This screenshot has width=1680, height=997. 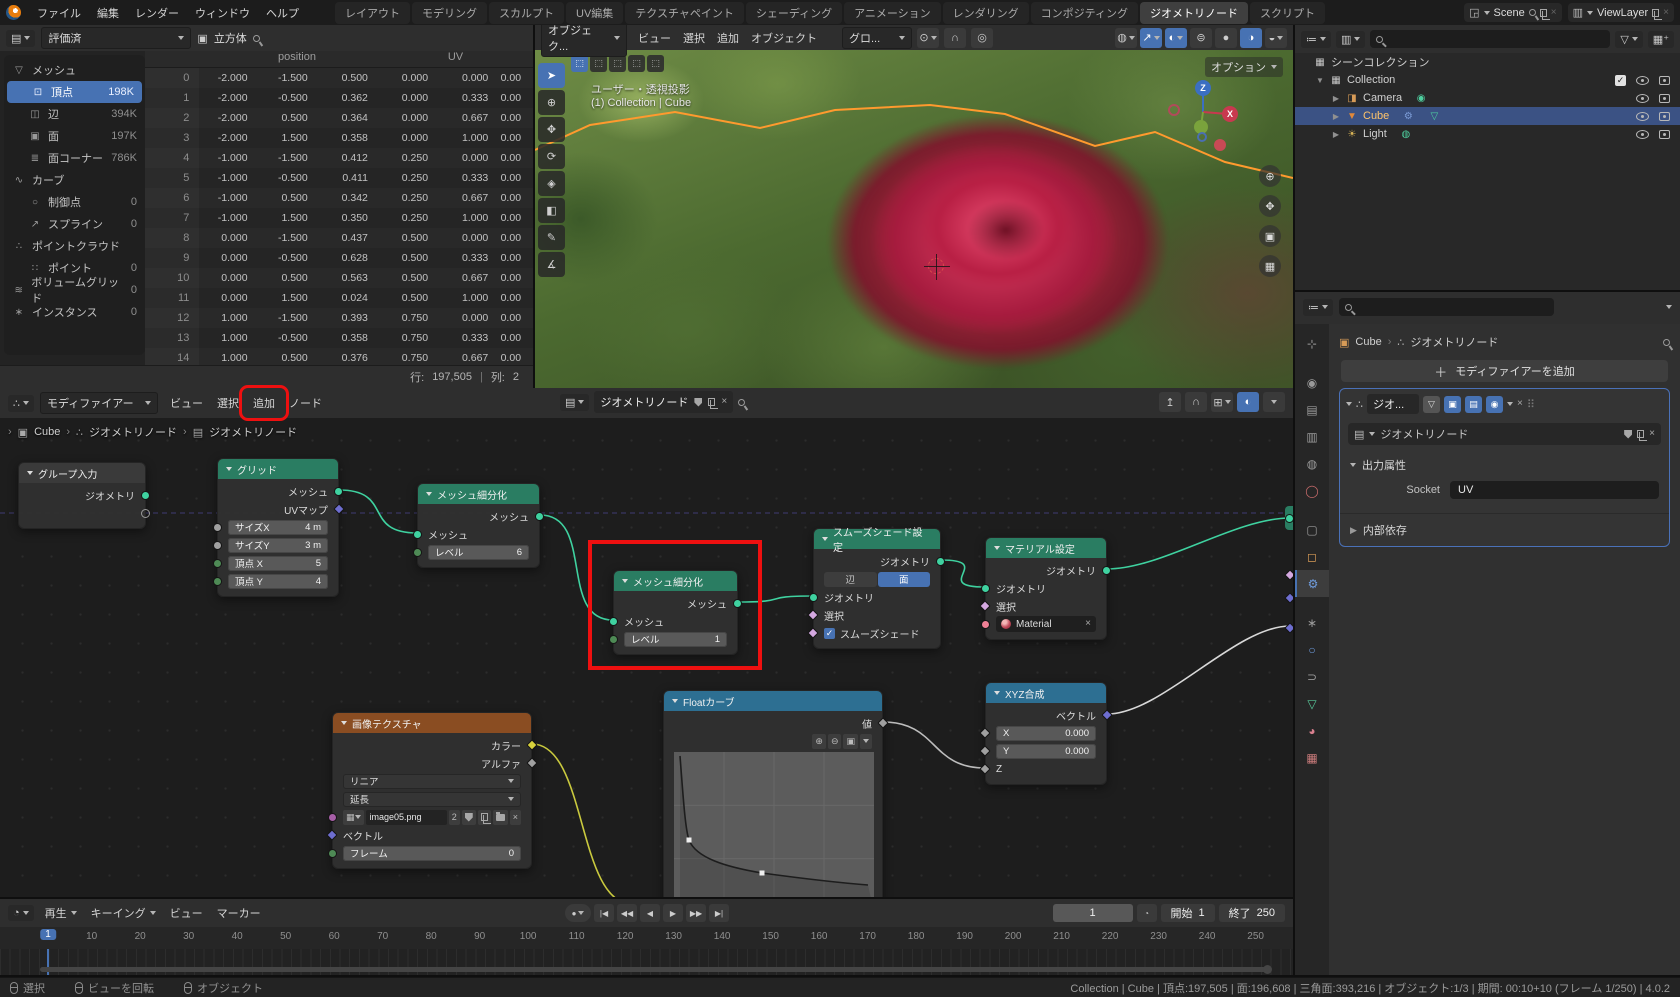 What do you see at coordinates (684, 12) in the screenshot?
I see `tab-テクスチャペイント: テクスチャペイント` at bounding box center [684, 12].